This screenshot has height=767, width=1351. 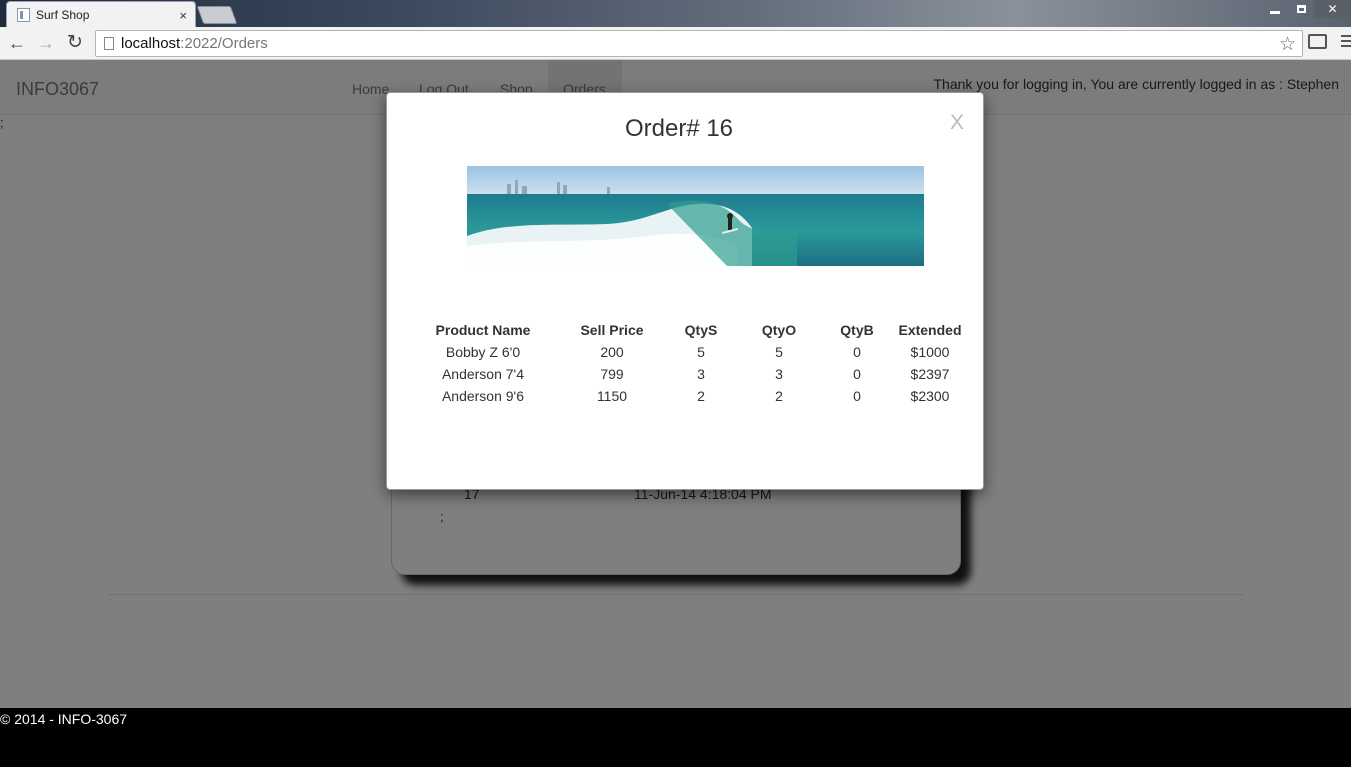 I want to click on address-bar: localhost:2022/Orders ☆, so click(x=699, y=43).